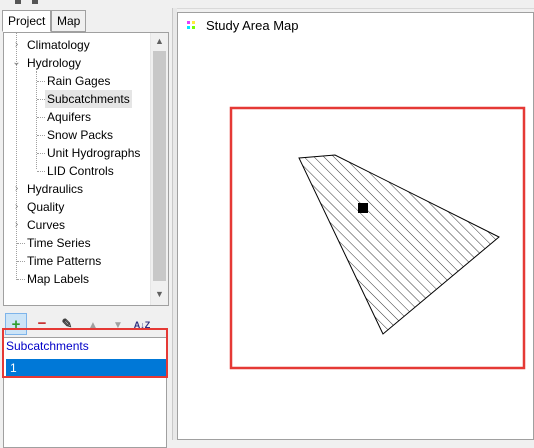  I want to click on tree-item-quality: Quality, so click(45, 207).